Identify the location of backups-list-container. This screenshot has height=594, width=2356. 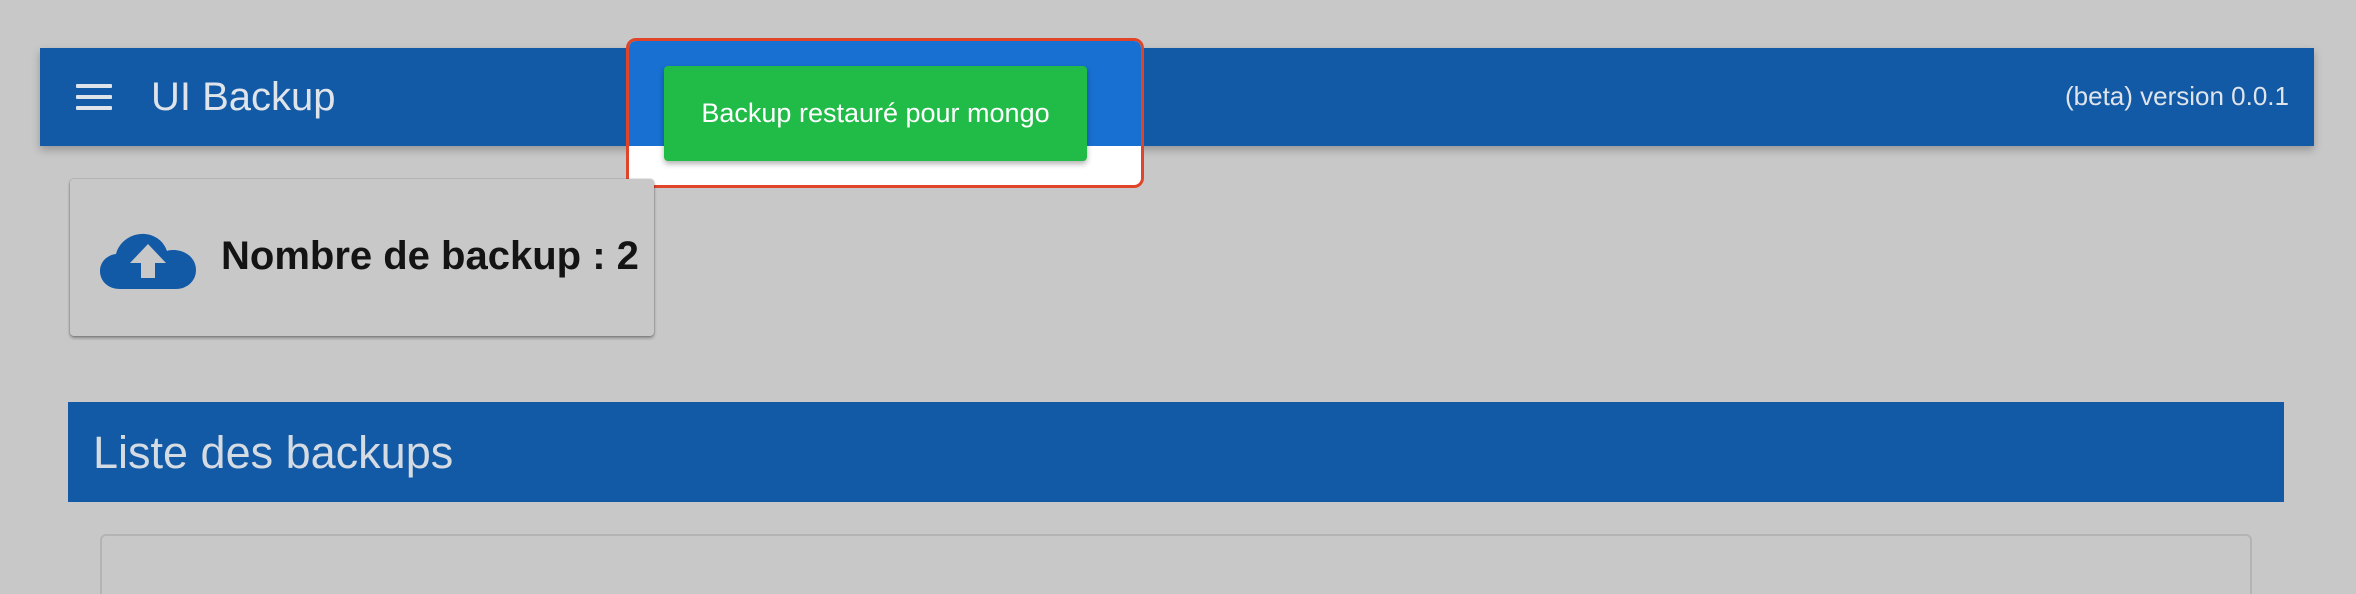
(1176, 564).